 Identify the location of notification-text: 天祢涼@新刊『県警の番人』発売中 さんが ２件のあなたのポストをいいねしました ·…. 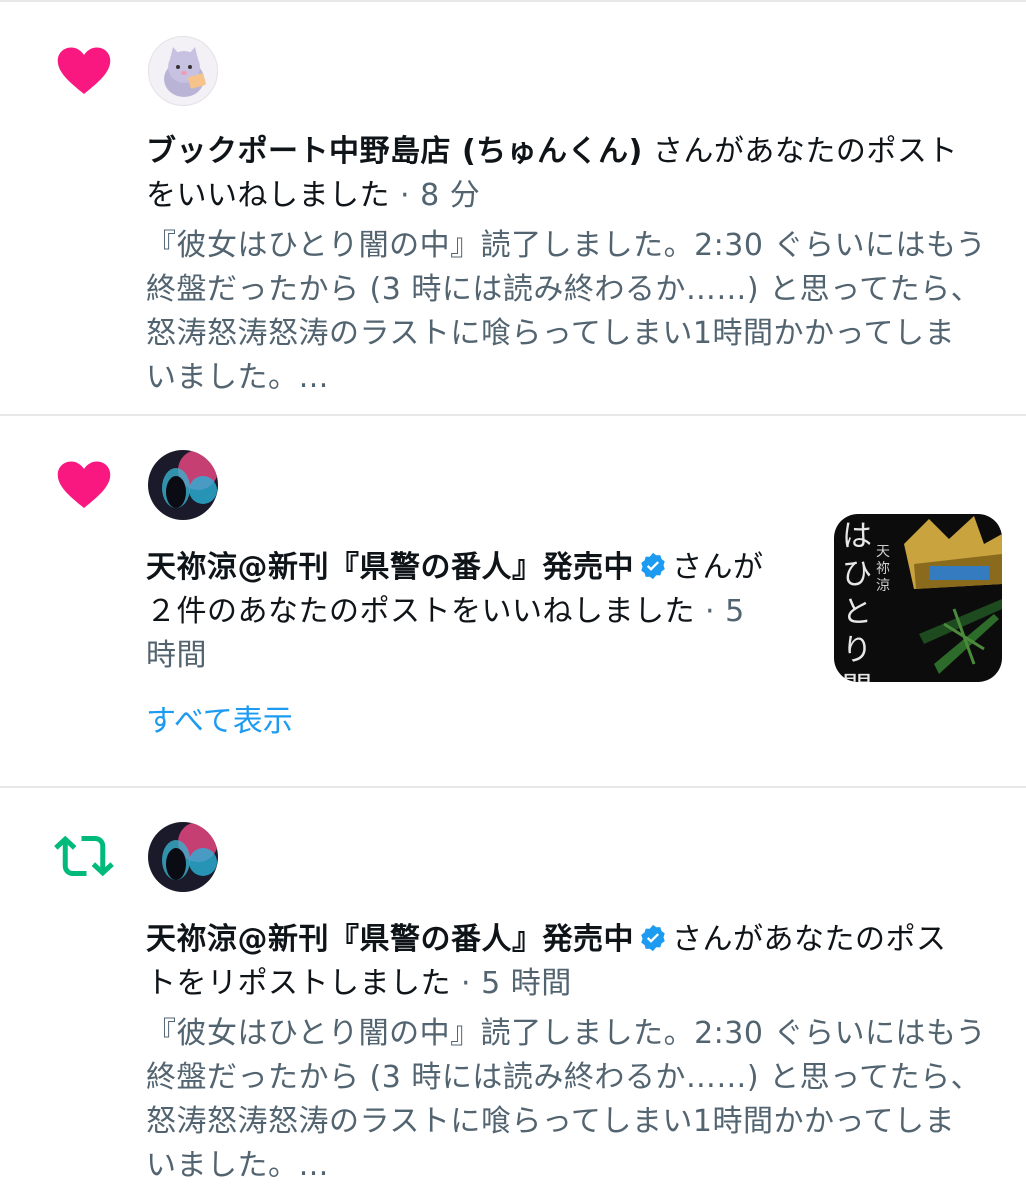
(476, 612).